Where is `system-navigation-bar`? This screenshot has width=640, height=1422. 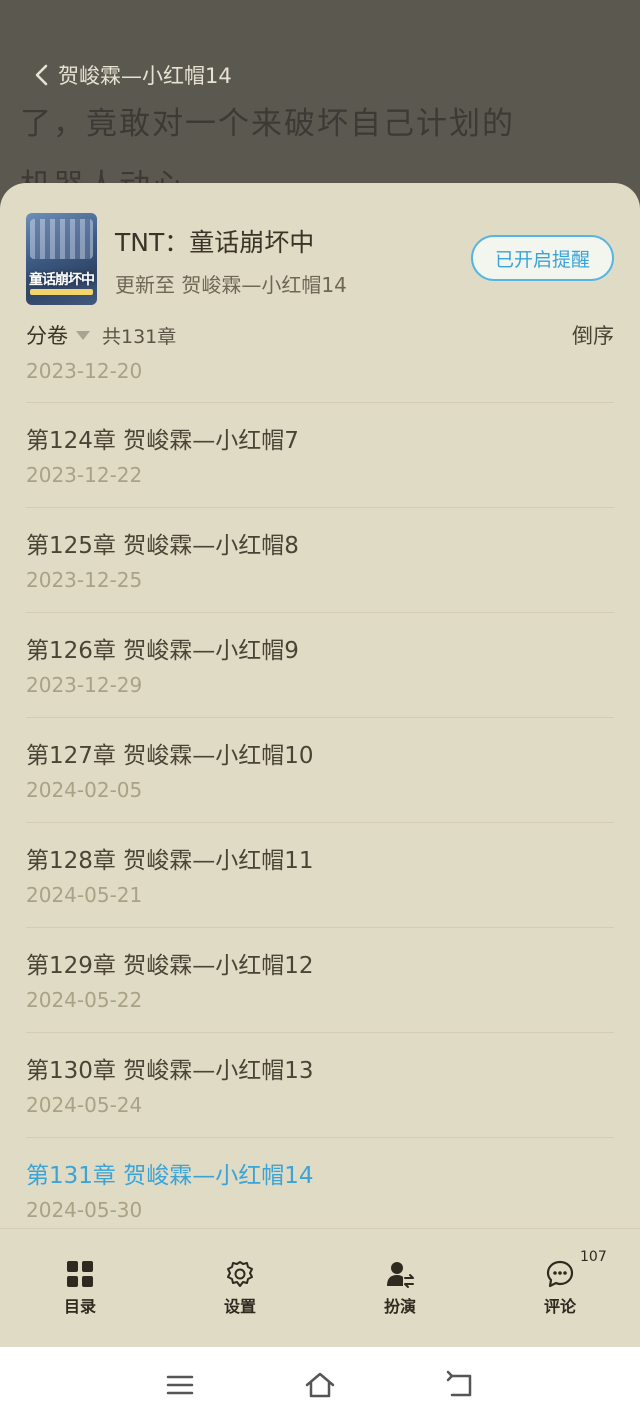 system-navigation-bar is located at coordinates (320, 1384).